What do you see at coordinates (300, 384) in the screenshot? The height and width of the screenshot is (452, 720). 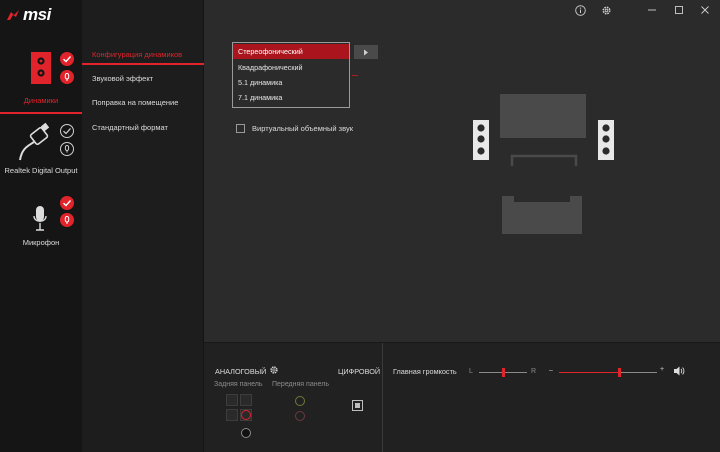 I see `front-panel-label: Передняя панель` at bounding box center [300, 384].